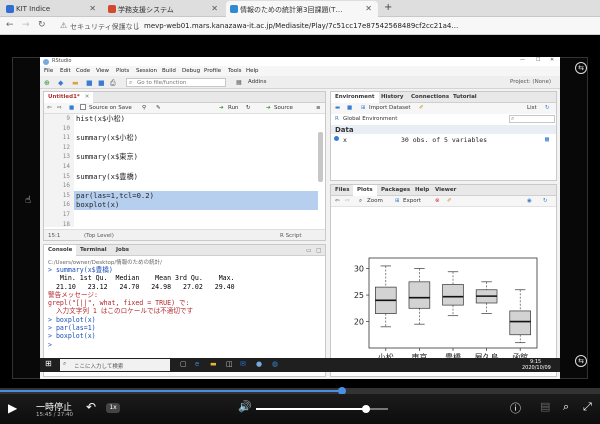  What do you see at coordinates (337, 108) in the screenshot?
I see `open-icon: ▬` at bounding box center [337, 108].